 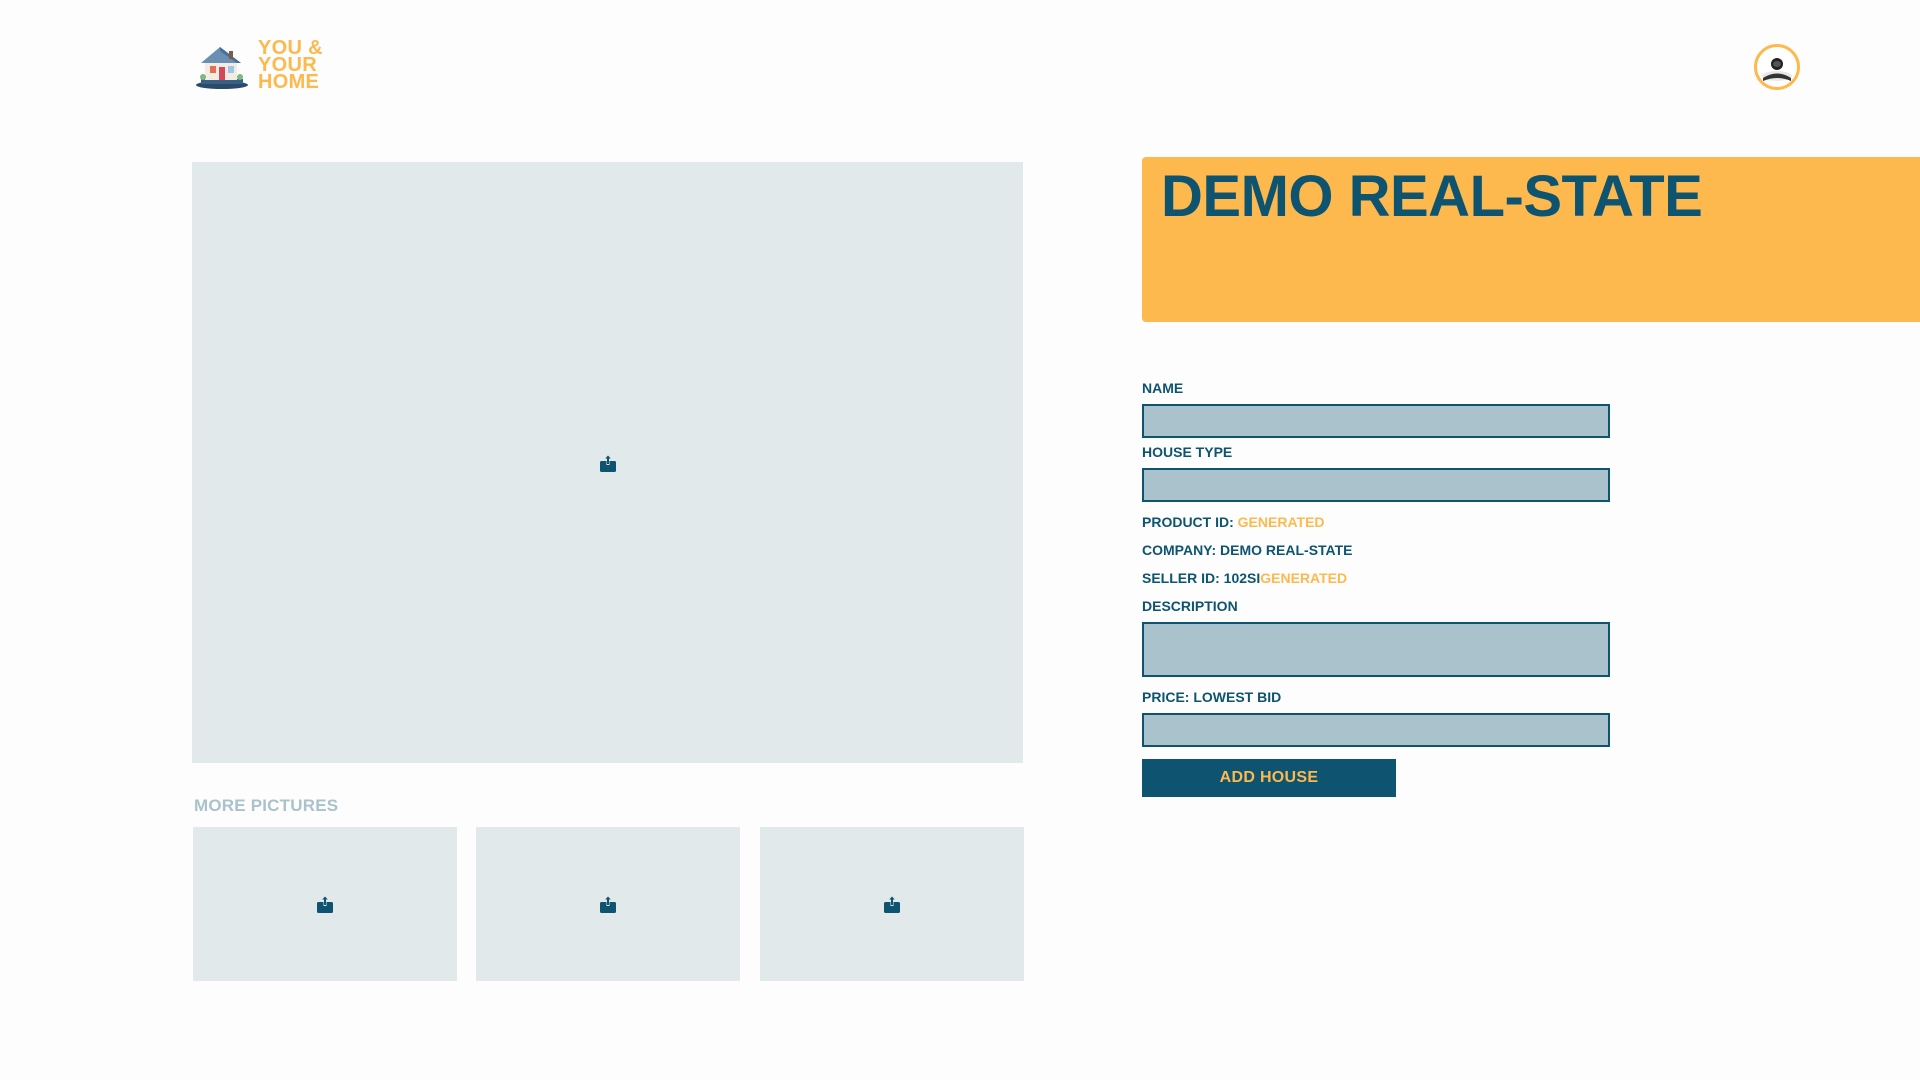 I want to click on user-avatar-button, so click(x=1777, y=67).